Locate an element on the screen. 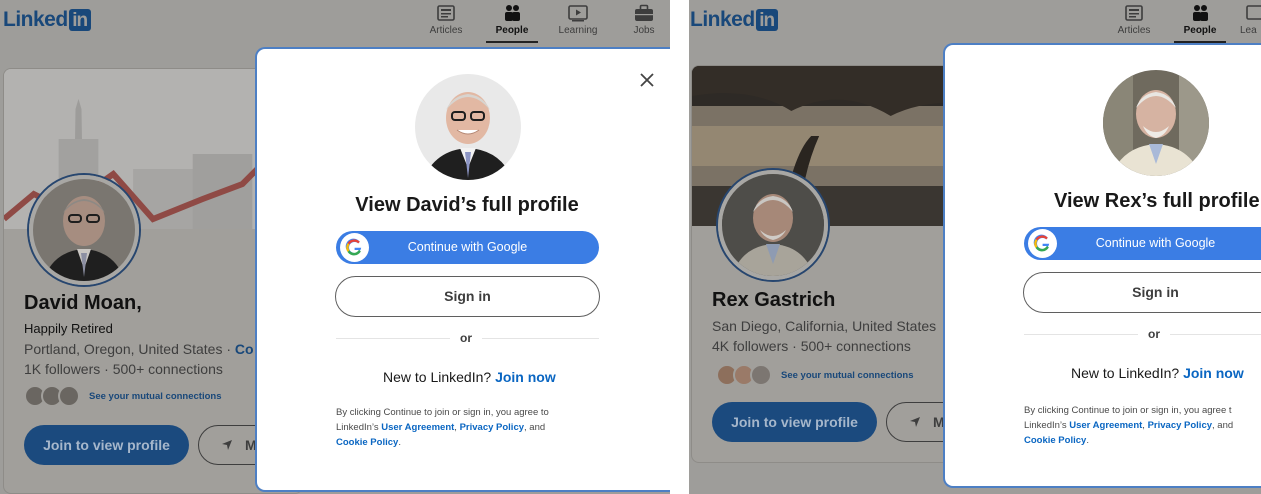 The height and width of the screenshot is (494, 1261). jobs-icon is located at coordinates (644, 12).